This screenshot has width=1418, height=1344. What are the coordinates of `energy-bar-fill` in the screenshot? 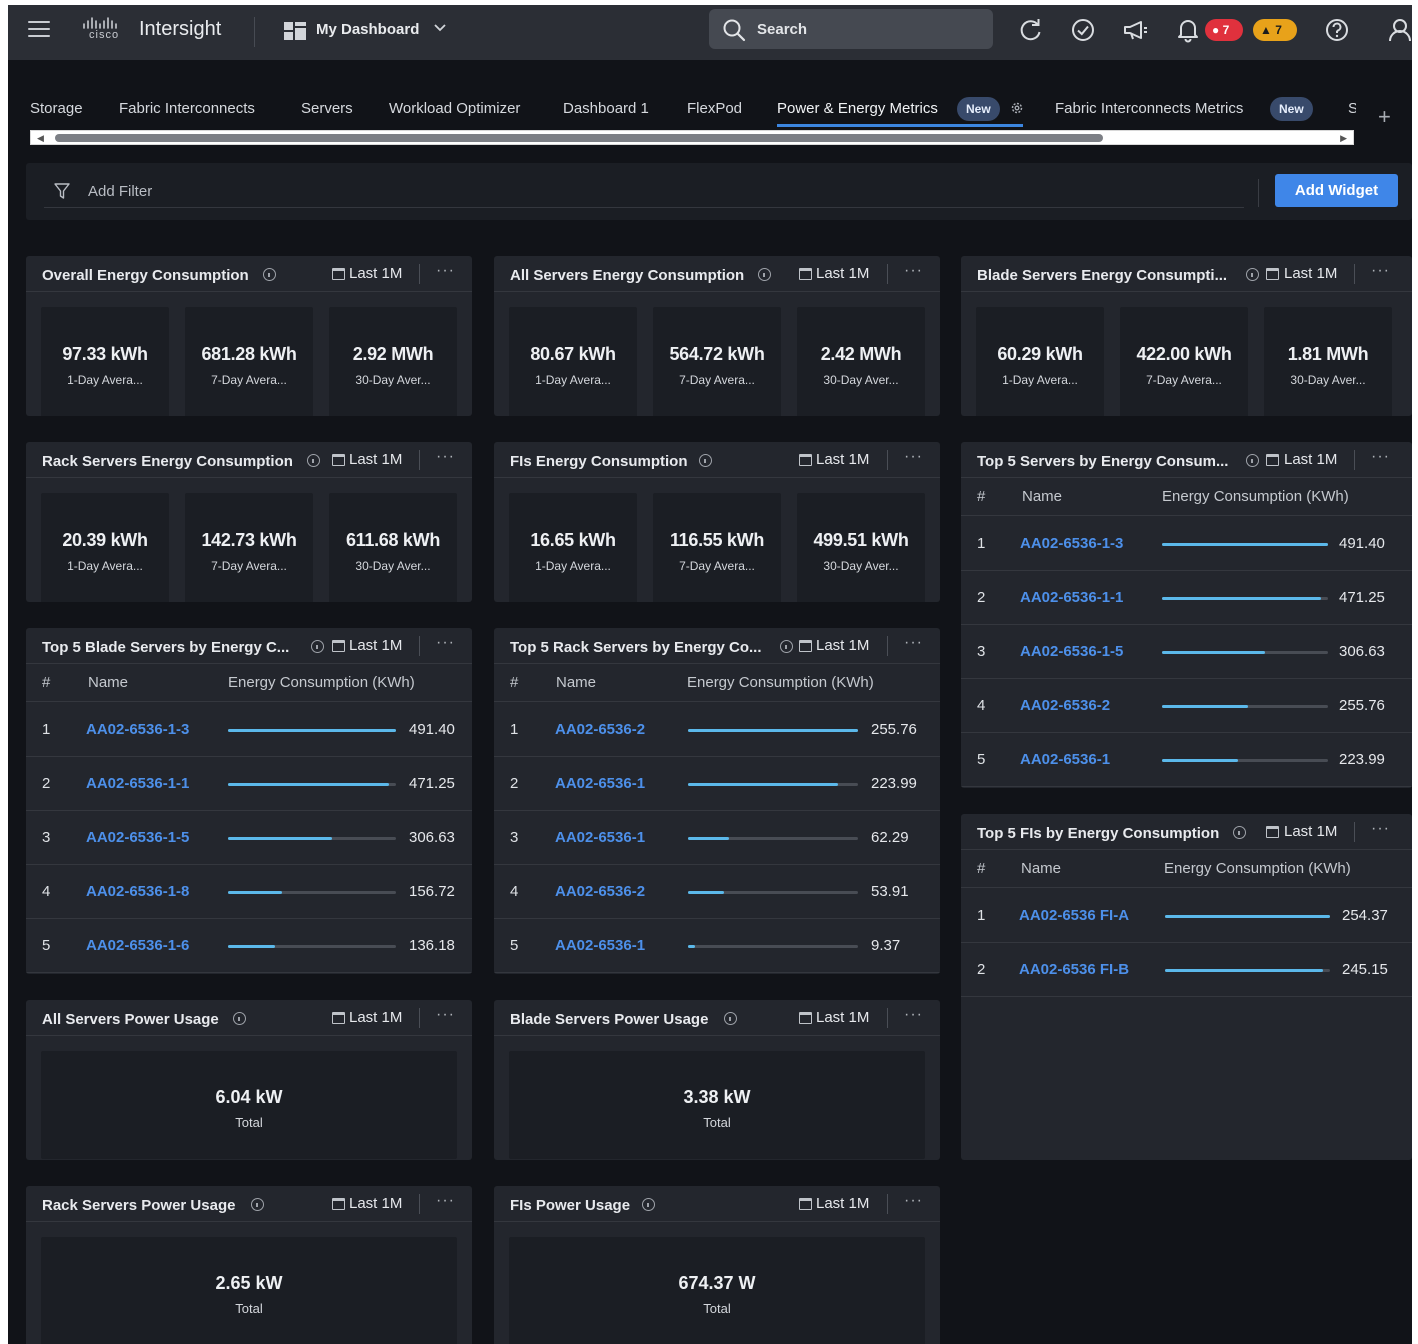 It's located at (1244, 970).